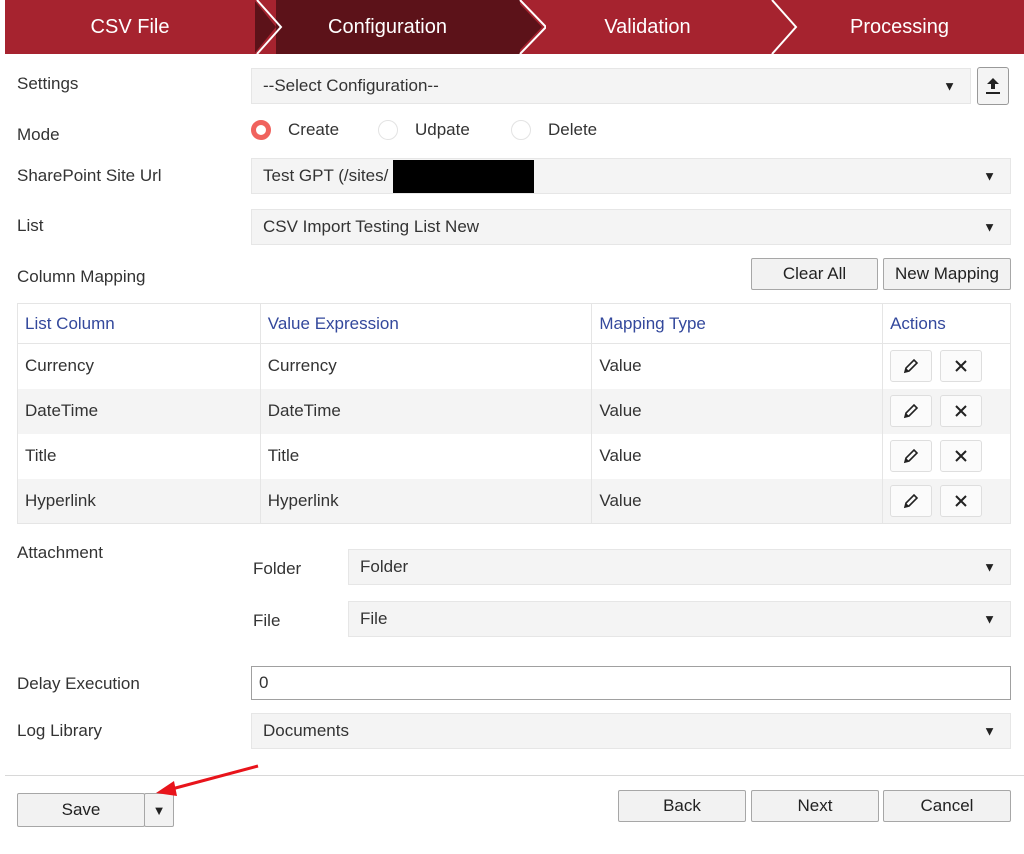 The height and width of the screenshot is (854, 1024). What do you see at coordinates (38, 134) in the screenshot?
I see `mode-label: Mode` at bounding box center [38, 134].